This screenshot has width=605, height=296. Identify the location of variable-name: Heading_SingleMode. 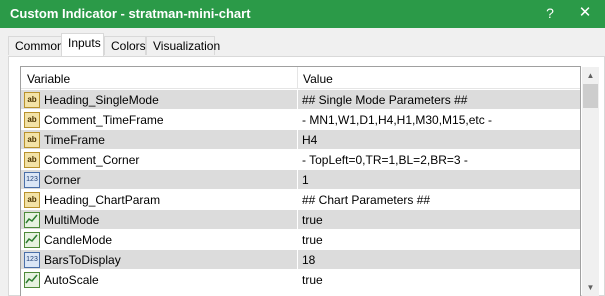
(101, 100).